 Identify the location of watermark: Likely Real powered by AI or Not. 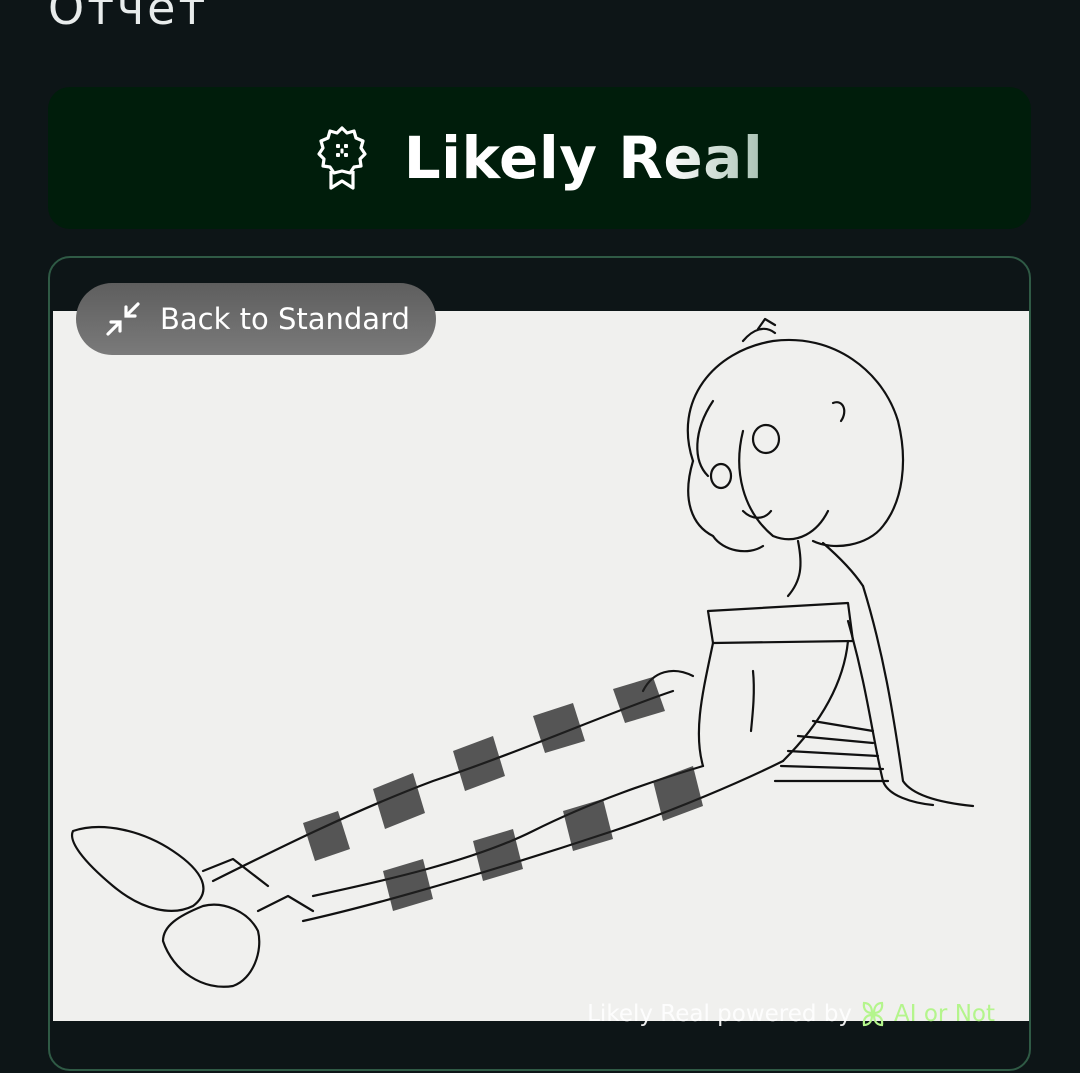
(791, 1014).